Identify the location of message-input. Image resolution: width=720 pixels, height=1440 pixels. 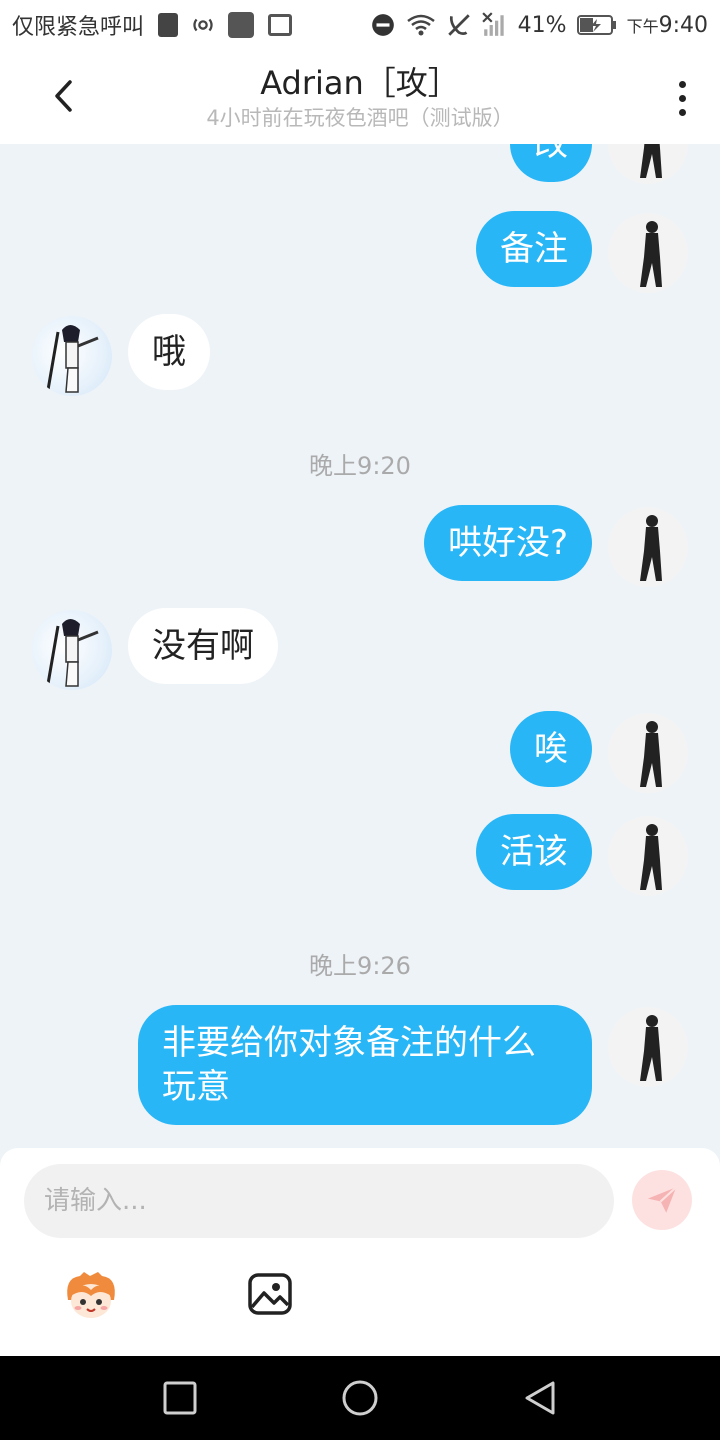
(329, 1201).